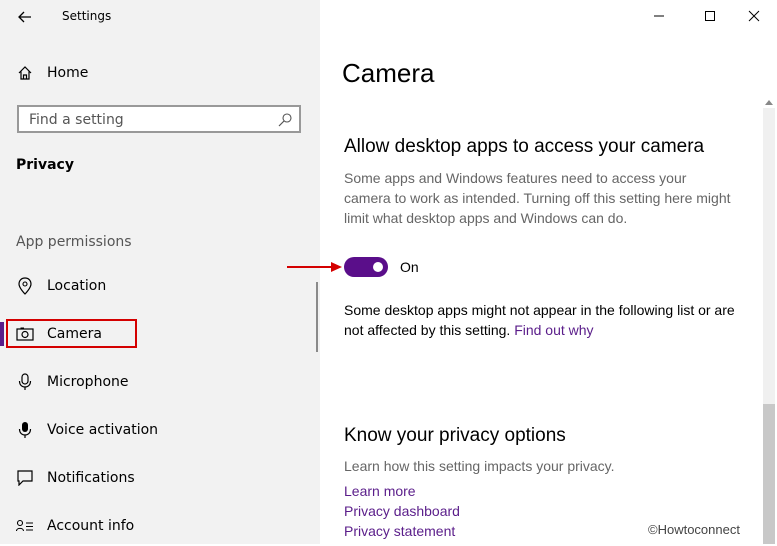 Image resolution: width=777 pixels, height=546 pixels. I want to click on sidebar-item-label: Home, so click(68, 73).